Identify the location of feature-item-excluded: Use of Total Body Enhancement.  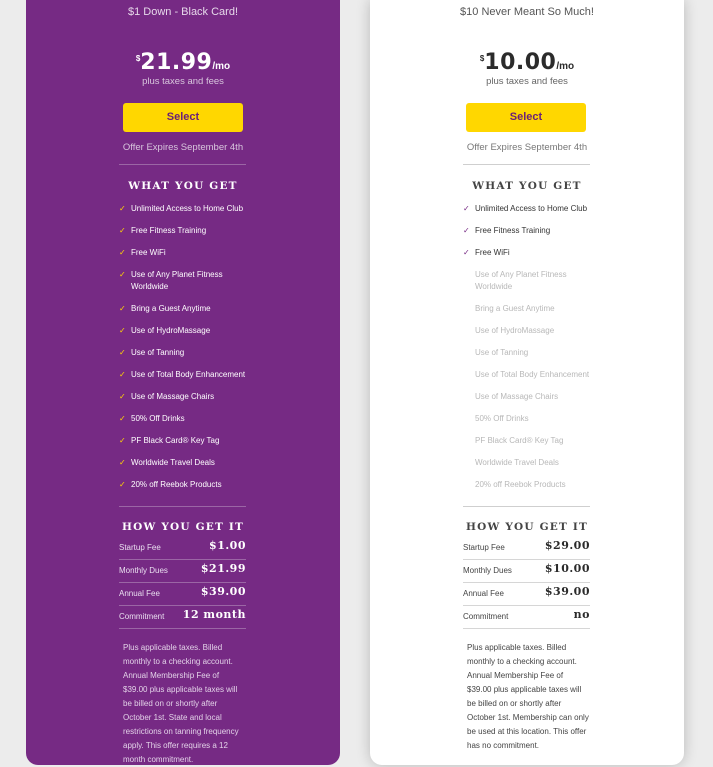
(532, 374).